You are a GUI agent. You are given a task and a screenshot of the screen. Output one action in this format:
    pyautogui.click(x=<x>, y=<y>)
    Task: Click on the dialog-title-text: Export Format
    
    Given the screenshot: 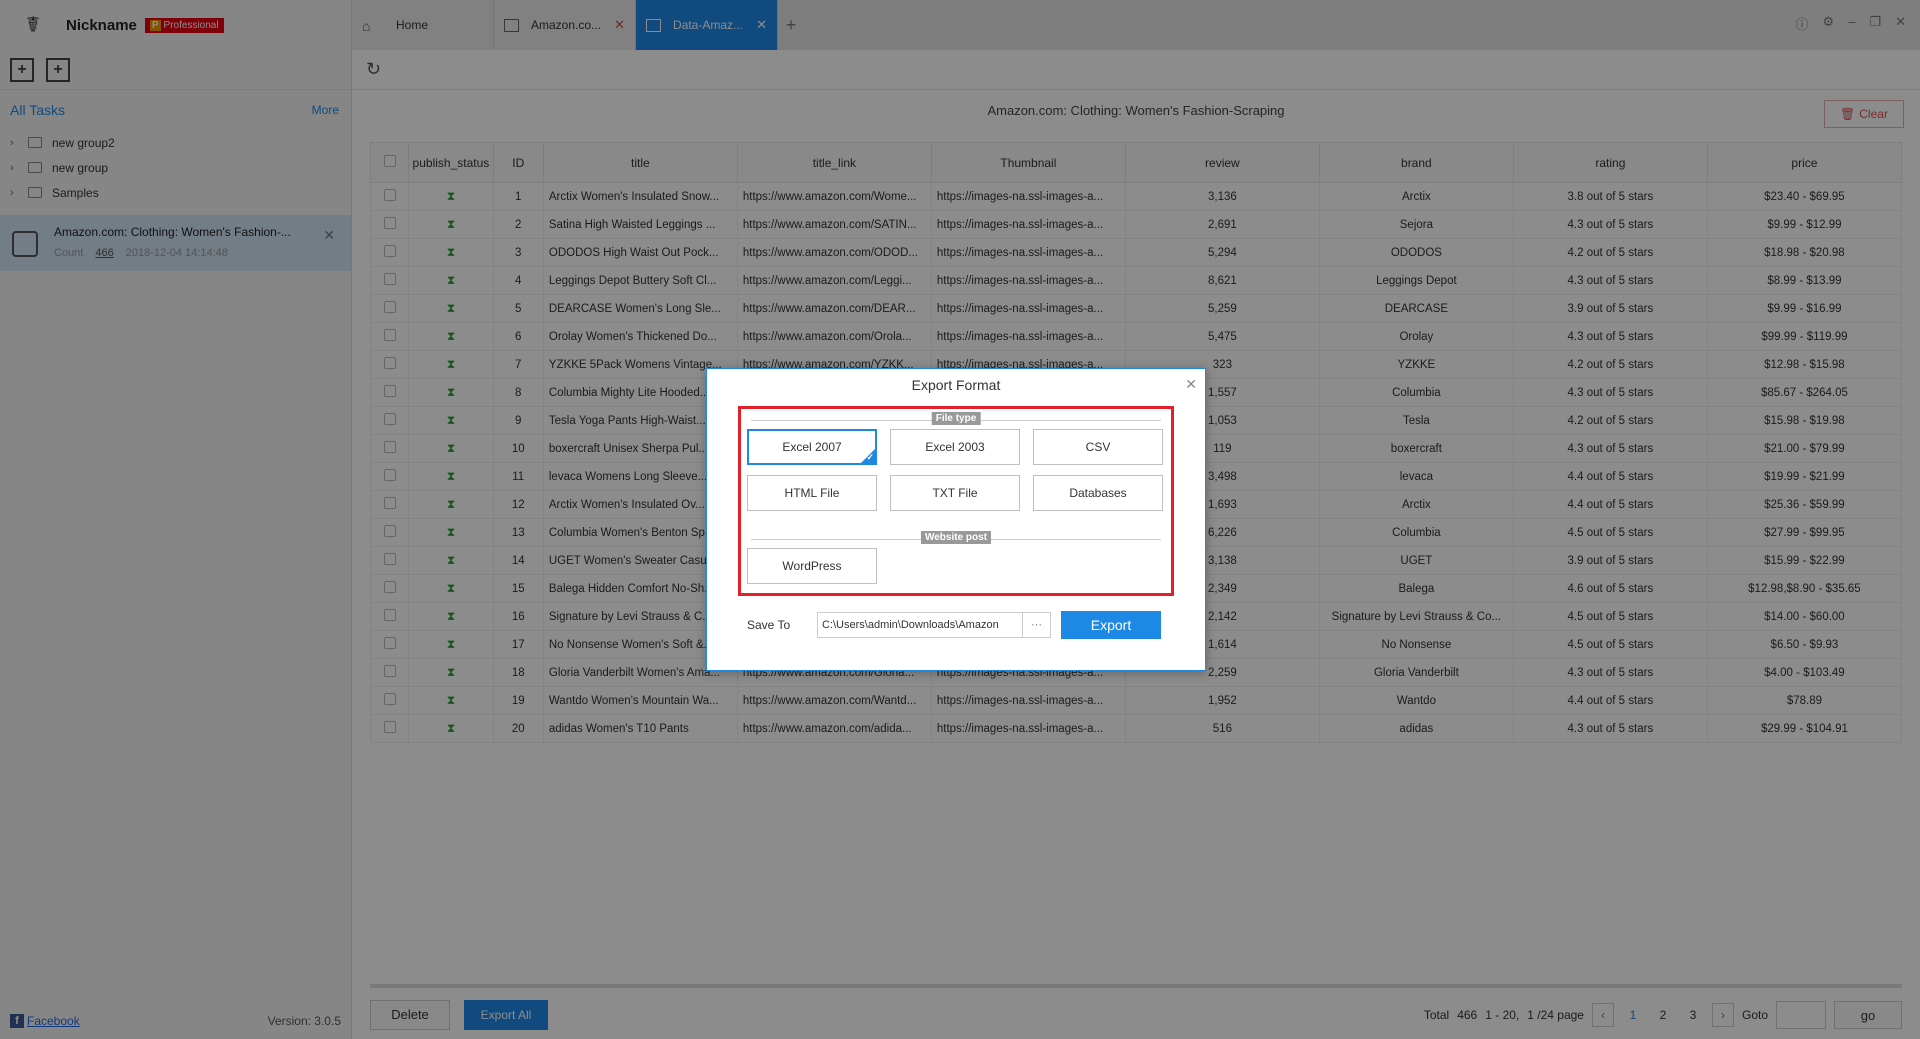 What is the action you would take?
    pyautogui.click(x=956, y=385)
    